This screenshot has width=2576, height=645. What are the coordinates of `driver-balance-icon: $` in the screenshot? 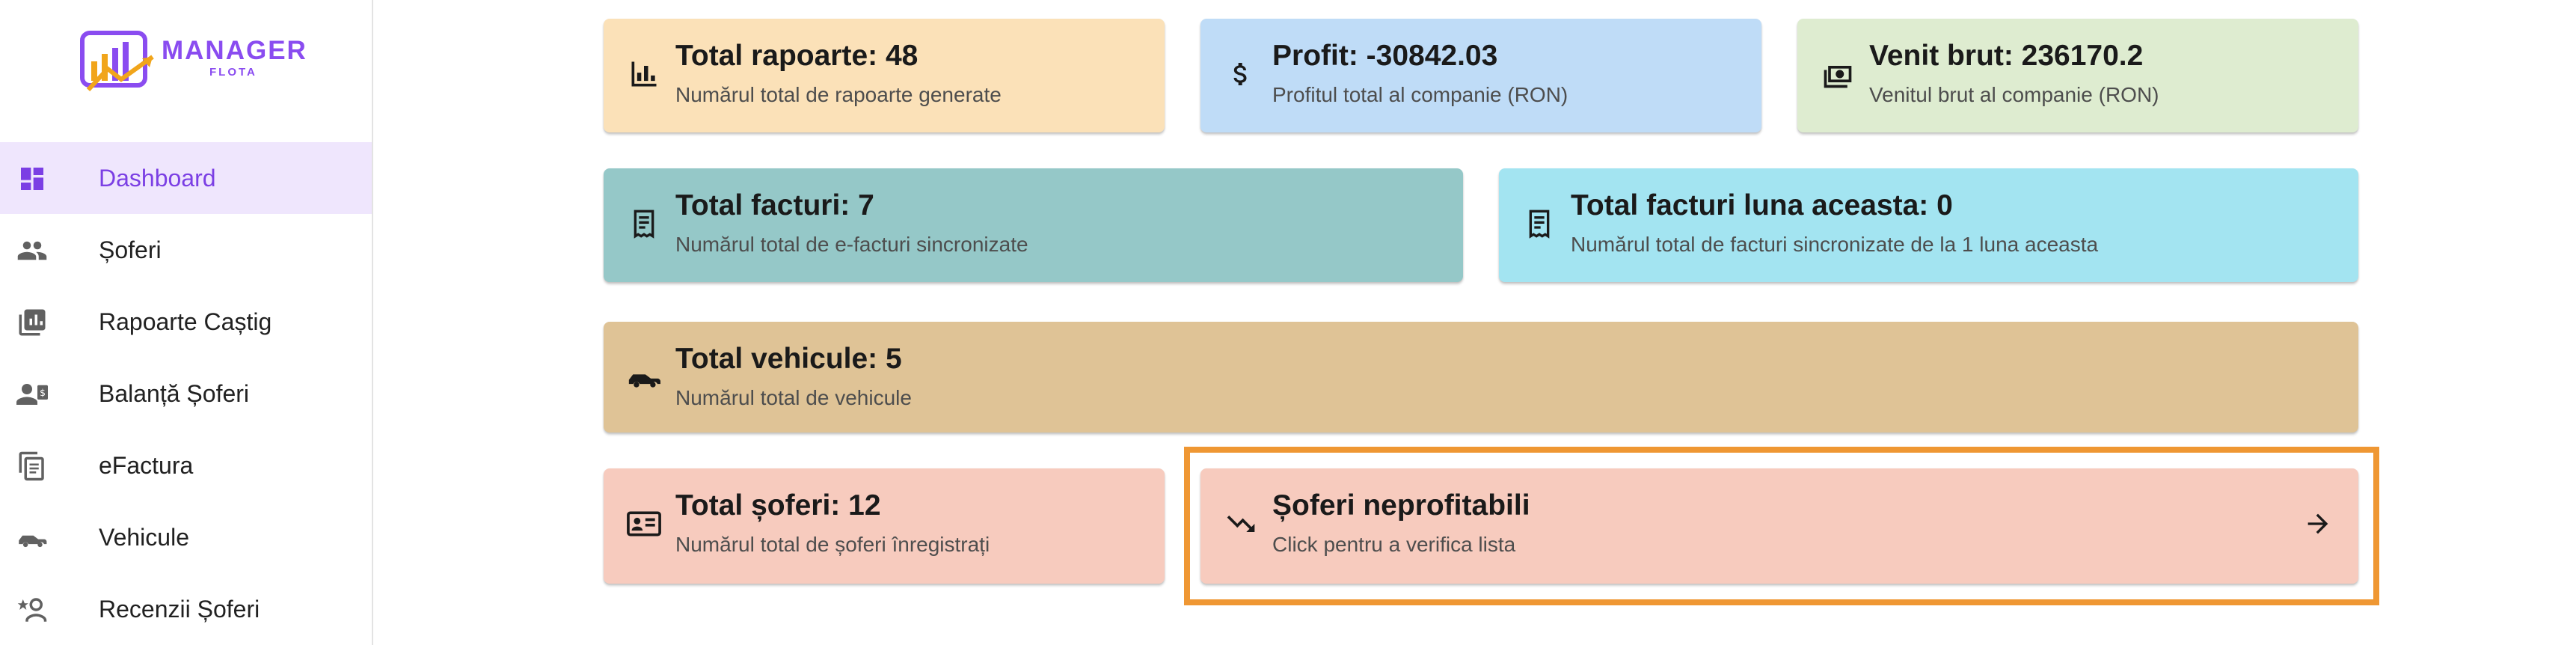 It's located at (32, 394).